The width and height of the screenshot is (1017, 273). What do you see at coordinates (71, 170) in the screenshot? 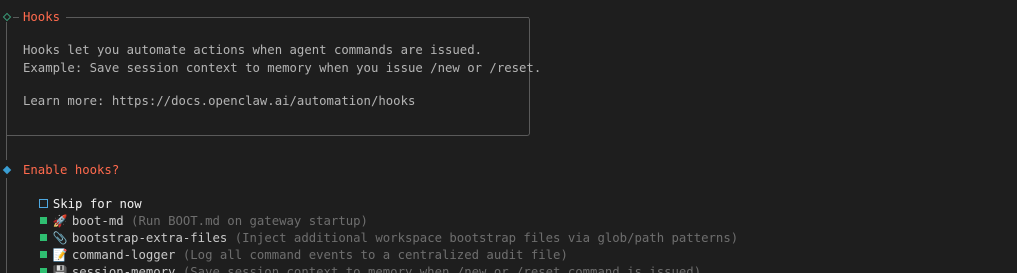
I see `prompt-question: Enable hooks?` at bounding box center [71, 170].